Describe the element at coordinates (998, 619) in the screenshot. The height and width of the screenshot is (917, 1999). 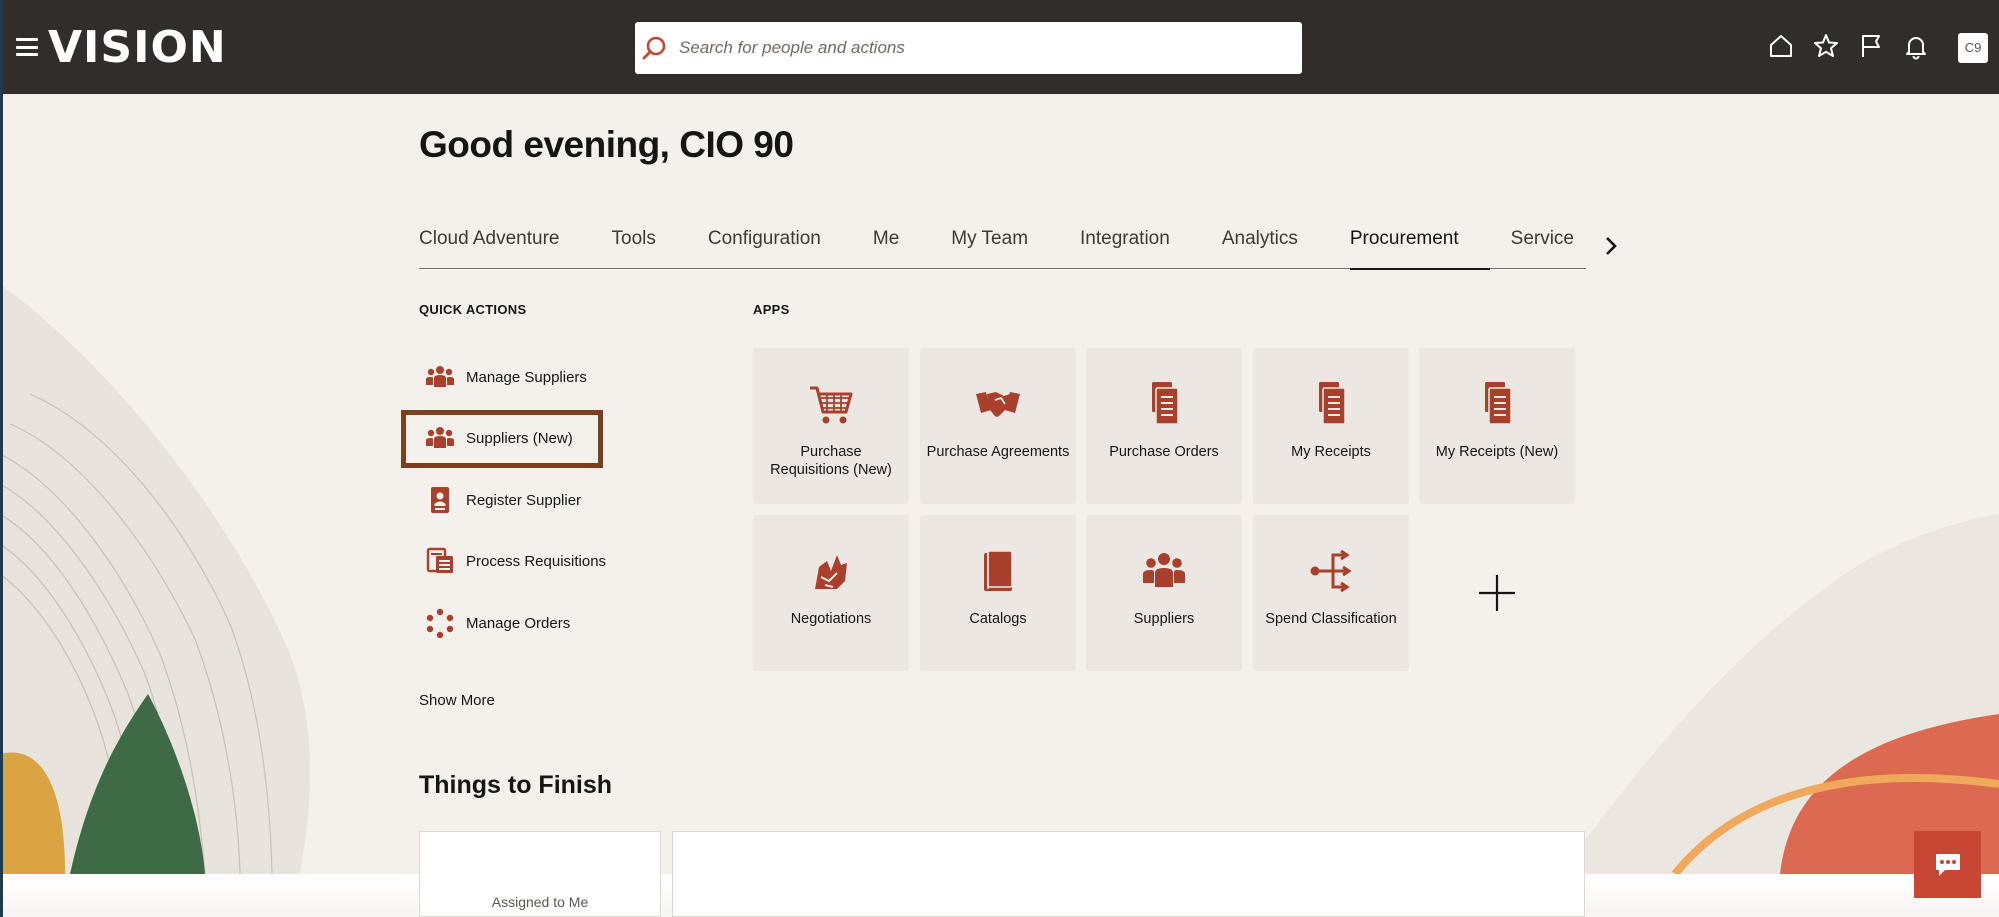
I see `app-tile-label: Catalogs` at that location.